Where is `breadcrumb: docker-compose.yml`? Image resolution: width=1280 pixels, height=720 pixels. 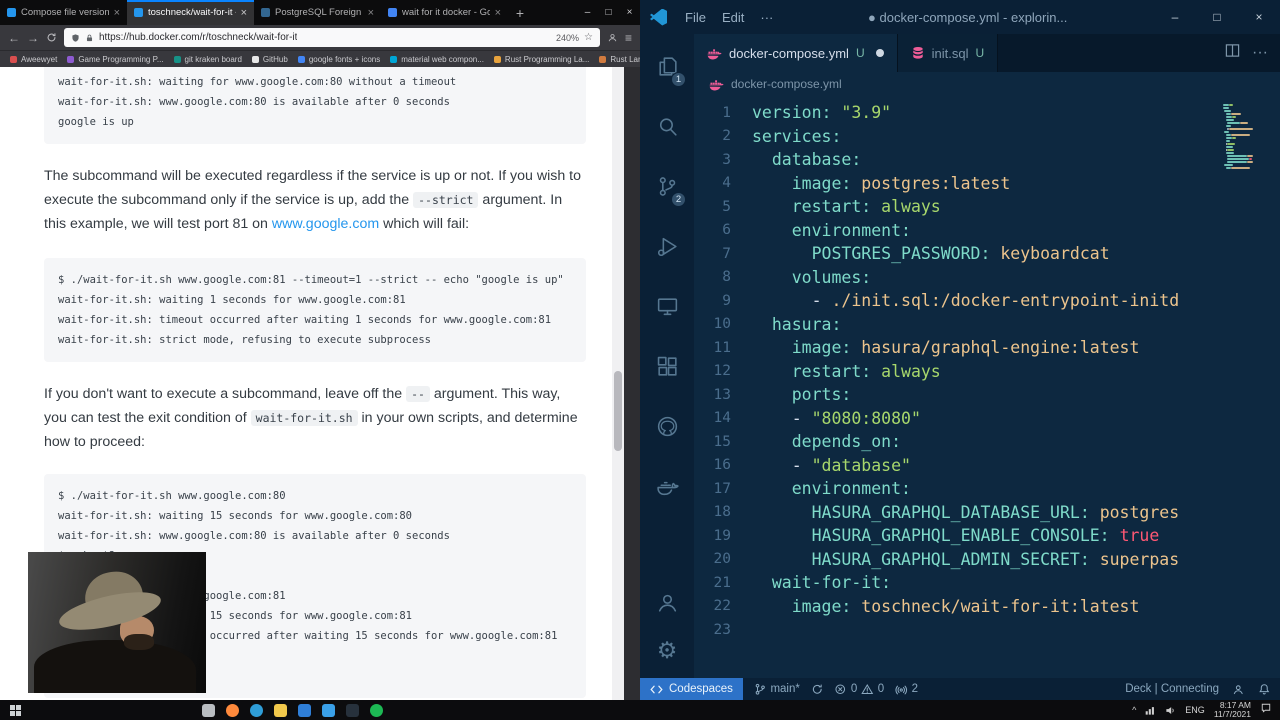 breadcrumb: docker-compose.yml is located at coordinates (987, 84).